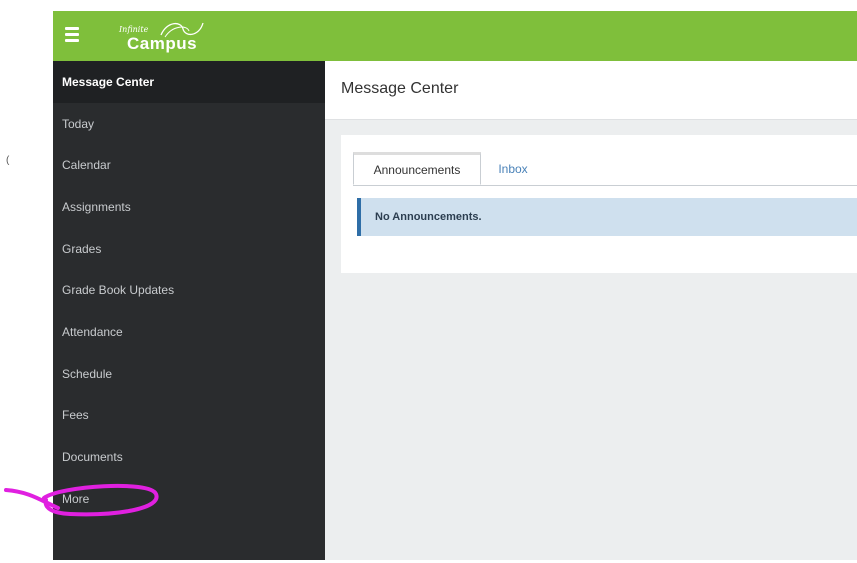  I want to click on tab-announcements: Announcements, so click(417, 168).